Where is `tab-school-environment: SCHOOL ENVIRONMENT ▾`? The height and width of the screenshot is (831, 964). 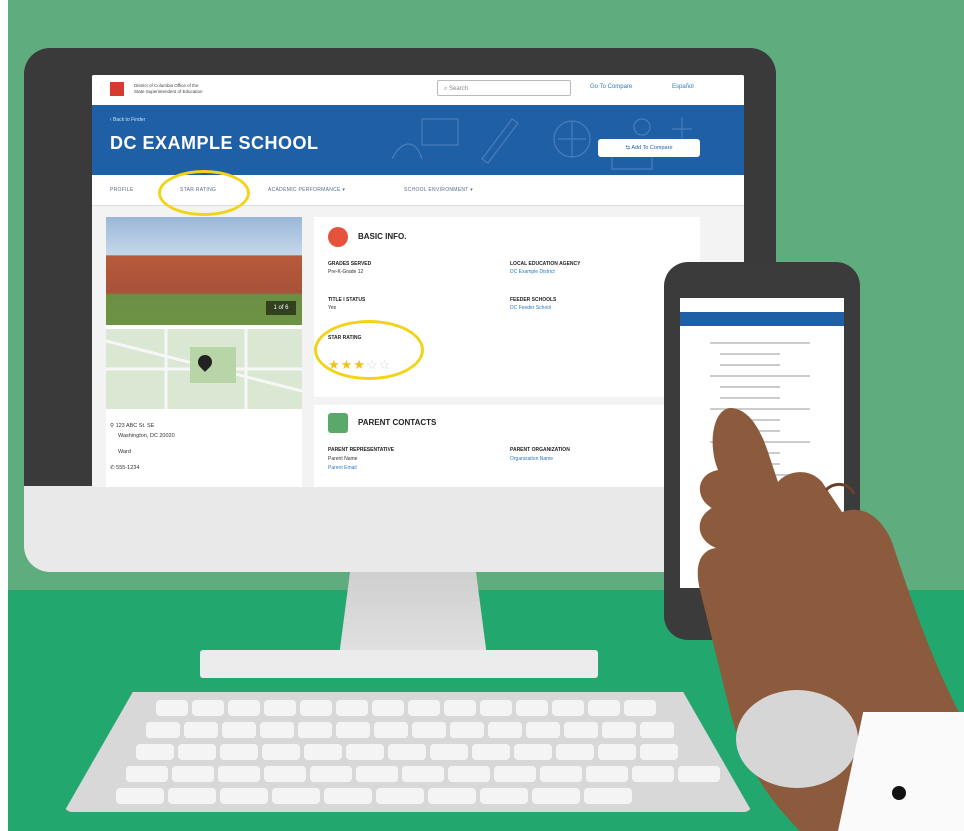 tab-school-environment: SCHOOL ENVIRONMENT ▾ is located at coordinates (438, 190).